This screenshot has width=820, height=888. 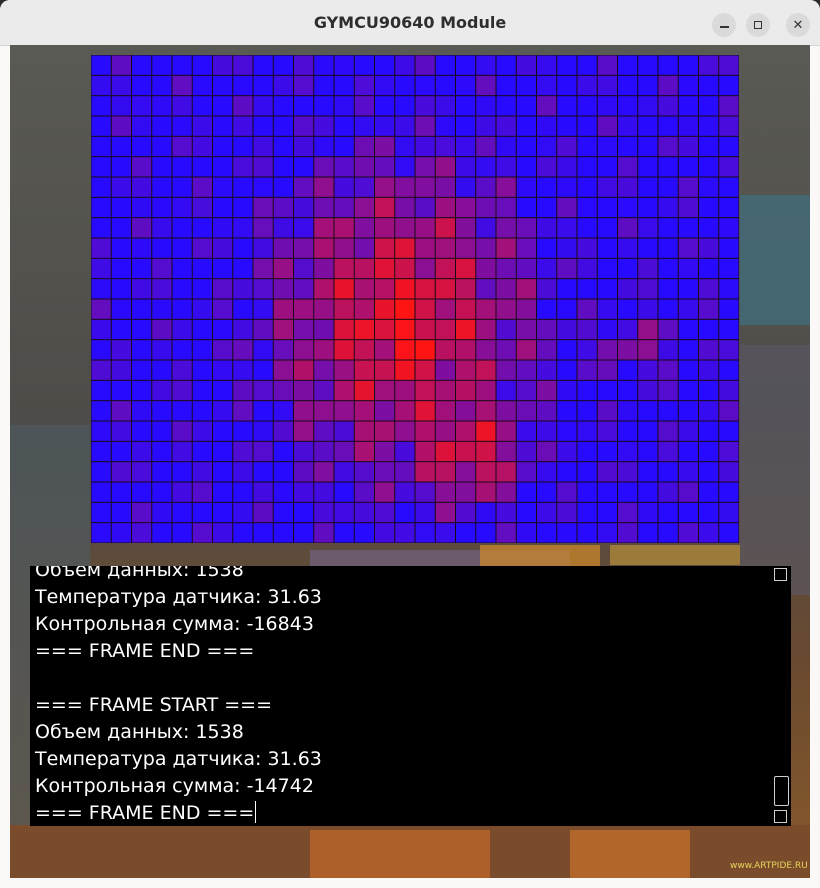 I want to click on close-button: ✕, so click(x=798, y=25).